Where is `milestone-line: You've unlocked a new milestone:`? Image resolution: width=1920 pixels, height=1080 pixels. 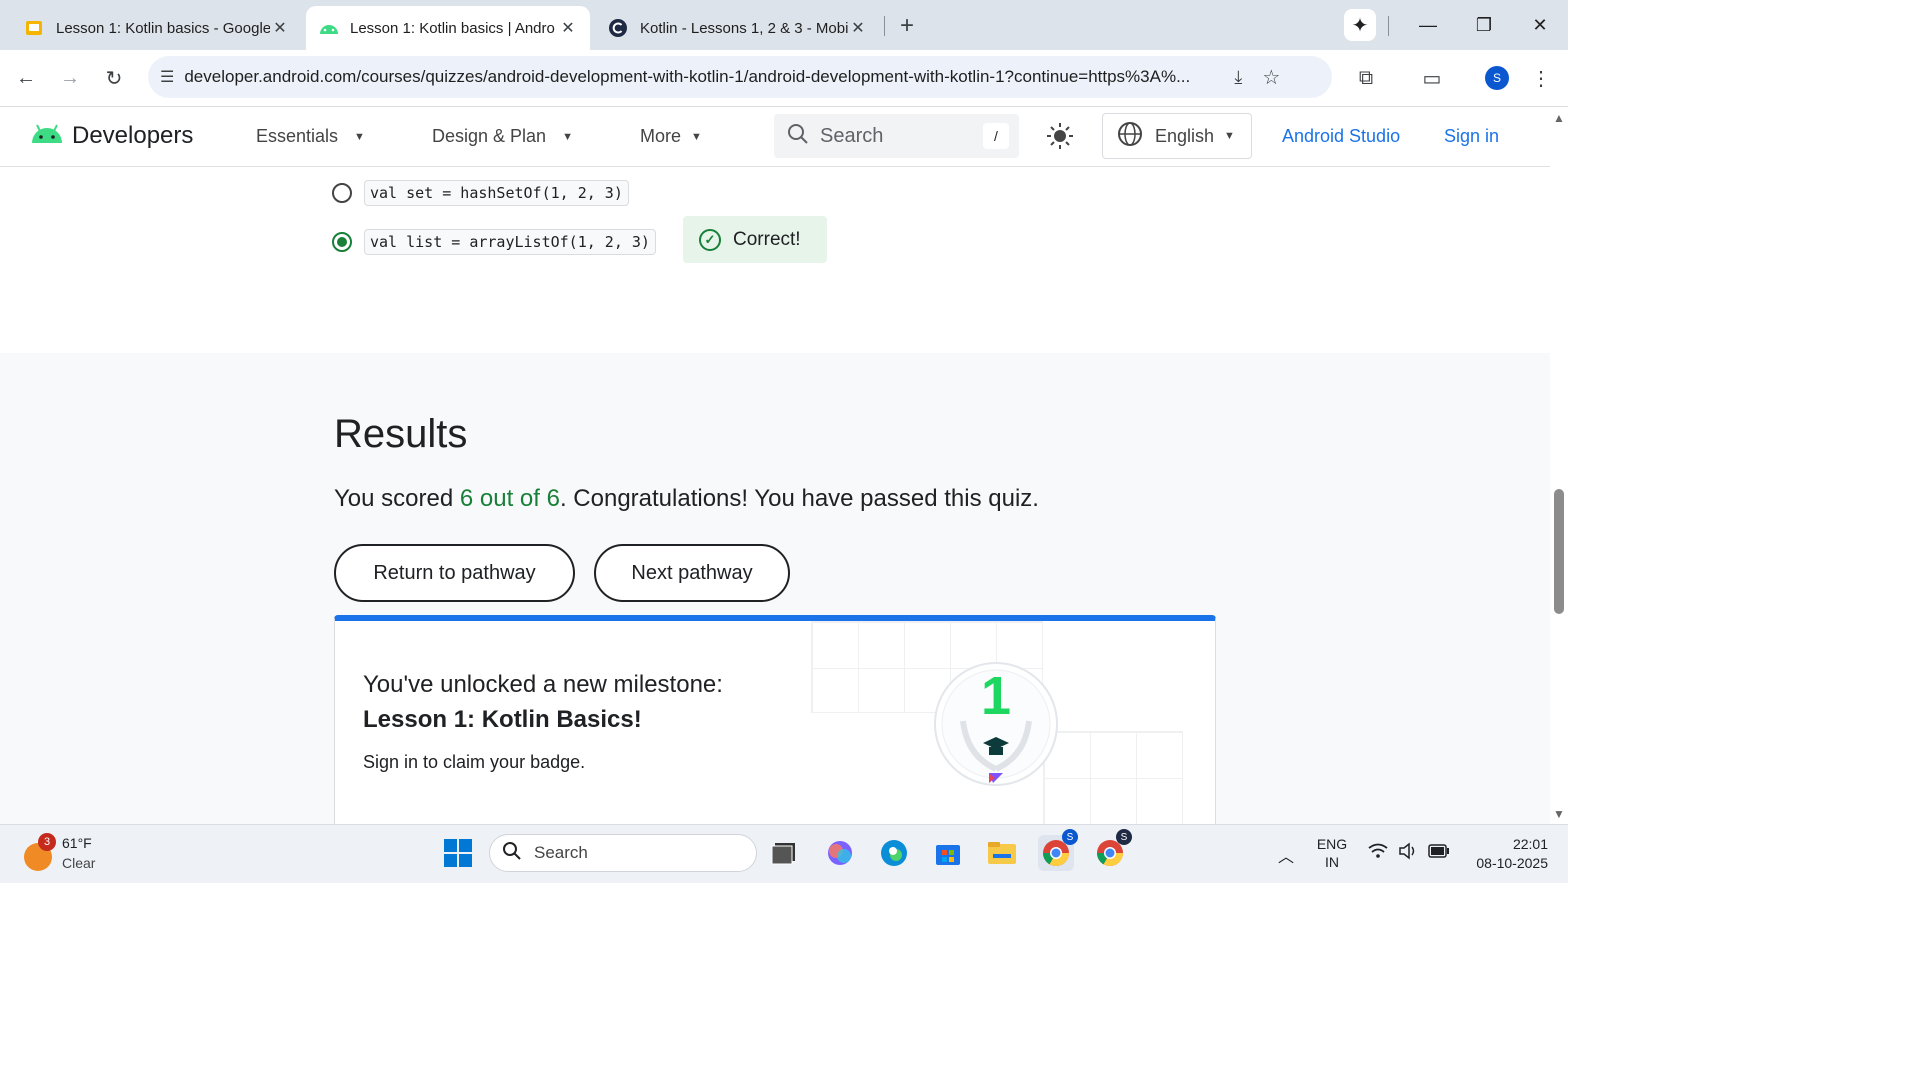
milestone-line: You've unlocked a new milestone: is located at coordinates (543, 684).